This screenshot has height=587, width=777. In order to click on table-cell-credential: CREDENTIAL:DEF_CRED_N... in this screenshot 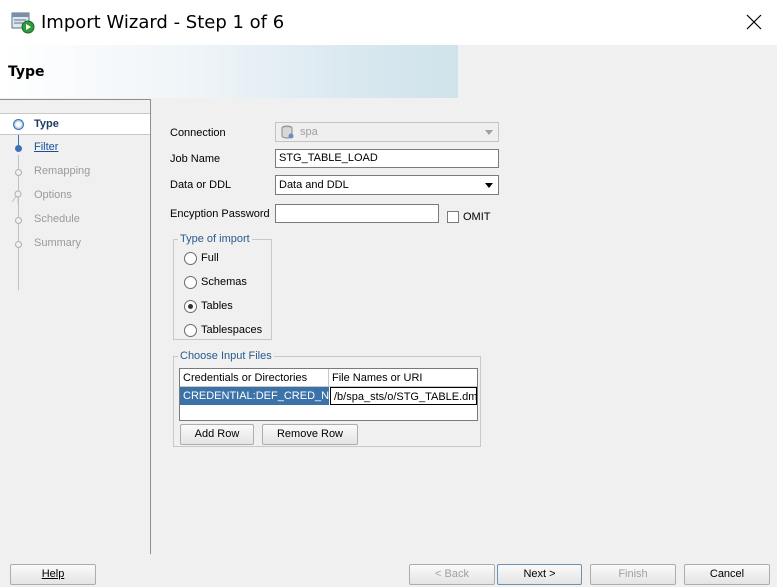, I will do `click(254, 396)`.